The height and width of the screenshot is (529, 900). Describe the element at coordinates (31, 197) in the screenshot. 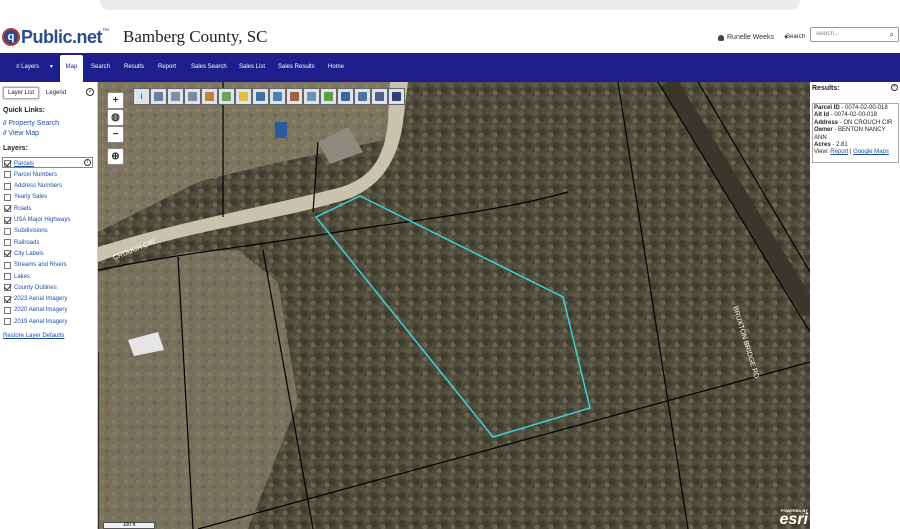

I see `layer-label: Yearly Sales` at that location.